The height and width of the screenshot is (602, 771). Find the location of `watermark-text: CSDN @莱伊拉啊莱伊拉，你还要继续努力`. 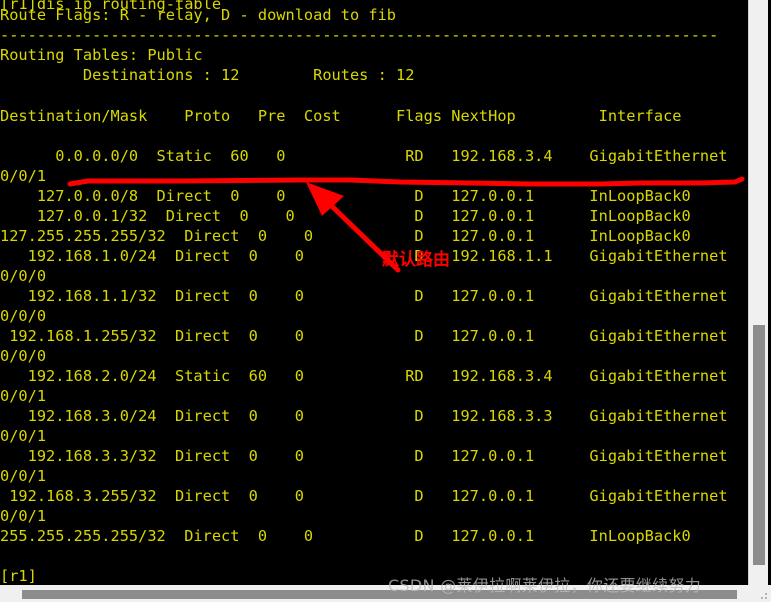

watermark-text: CSDN @莱伊拉啊莱伊拉，你还要继续努力 is located at coordinates (545, 585).